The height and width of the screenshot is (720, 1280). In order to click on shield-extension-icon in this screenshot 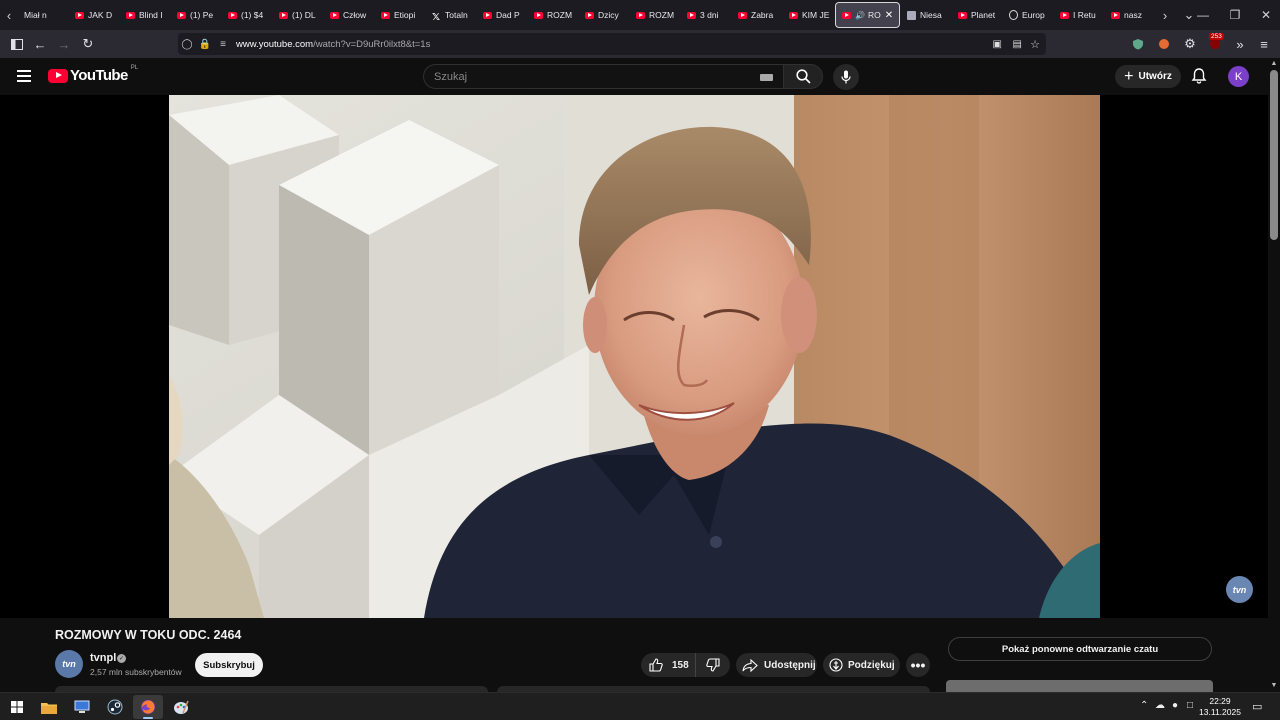, I will do `click(1138, 44)`.